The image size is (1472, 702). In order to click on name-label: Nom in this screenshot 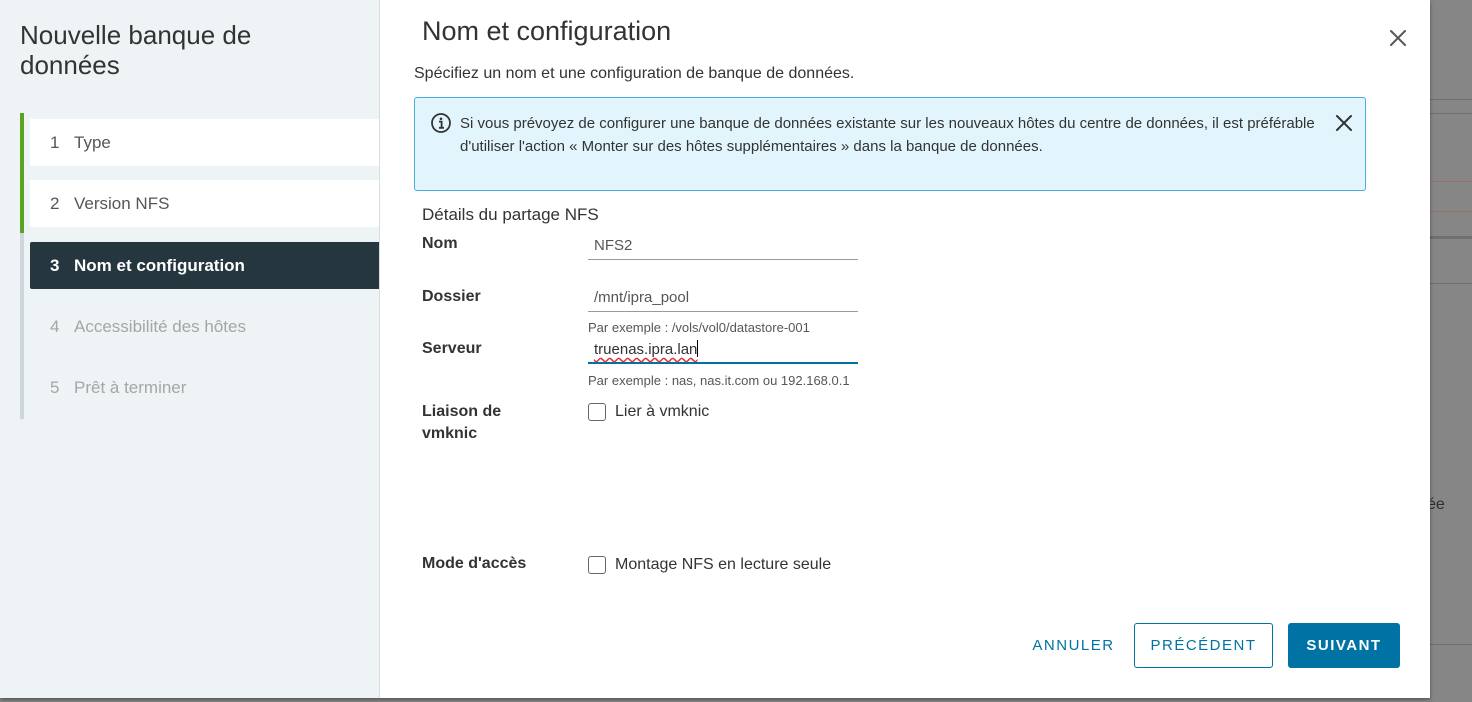, I will do `click(440, 243)`.